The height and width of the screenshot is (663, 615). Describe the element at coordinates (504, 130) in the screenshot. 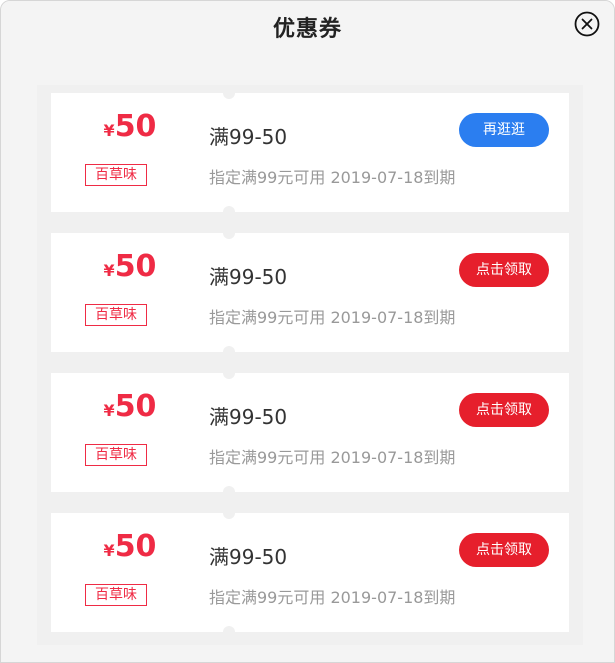

I see `browse-more-button: 再逛逛` at that location.